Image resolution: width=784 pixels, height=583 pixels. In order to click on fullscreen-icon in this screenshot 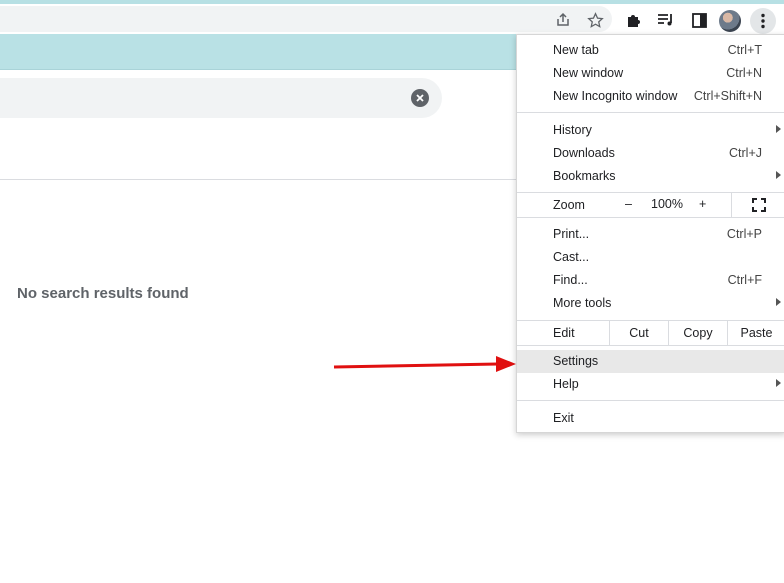, I will do `click(758, 205)`.